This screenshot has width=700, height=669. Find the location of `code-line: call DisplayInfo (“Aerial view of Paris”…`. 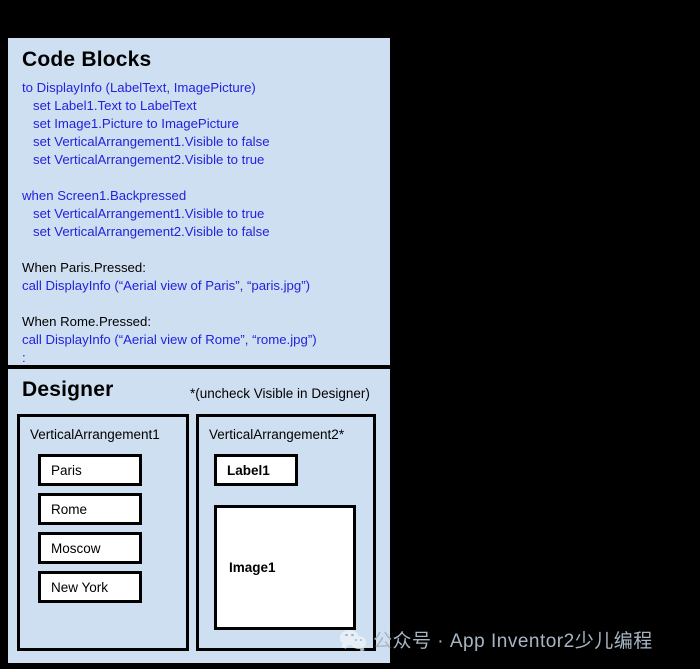

code-line: call DisplayInfo (“Aerial view of Paris”… is located at coordinates (166, 285).